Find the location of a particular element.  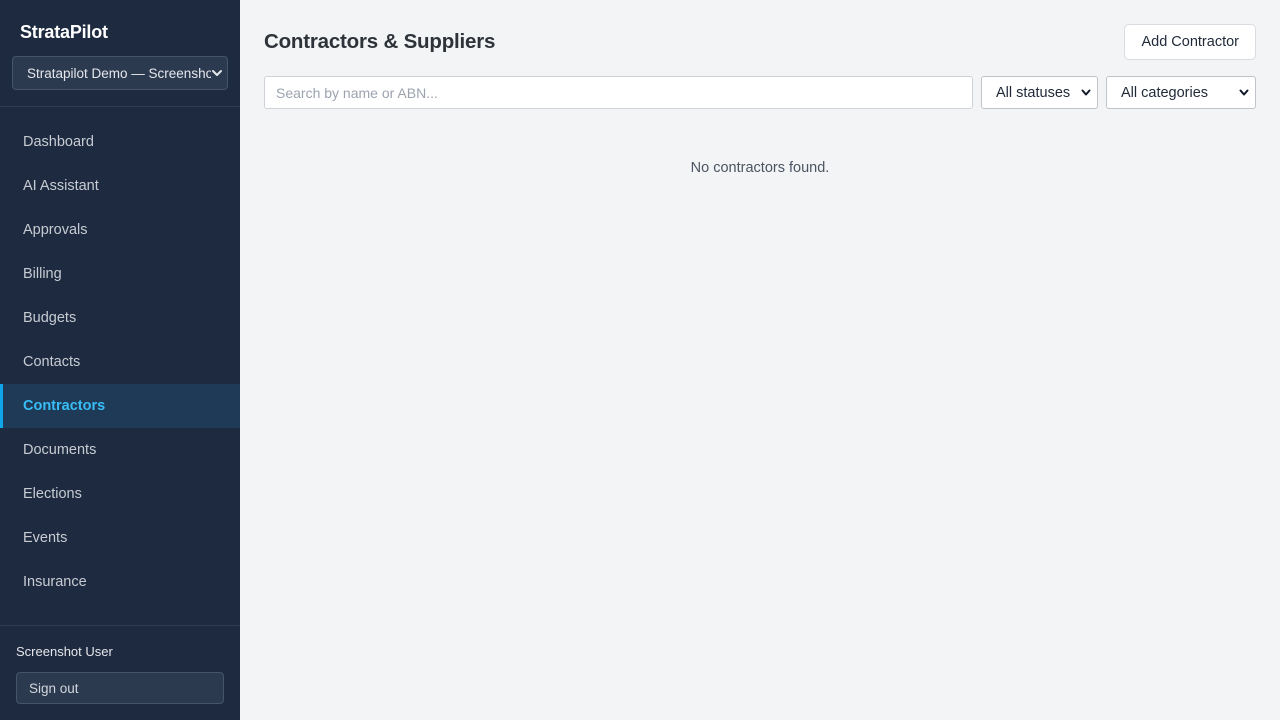

sidebar-item-label: Elections is located at coordinates (52, 494).